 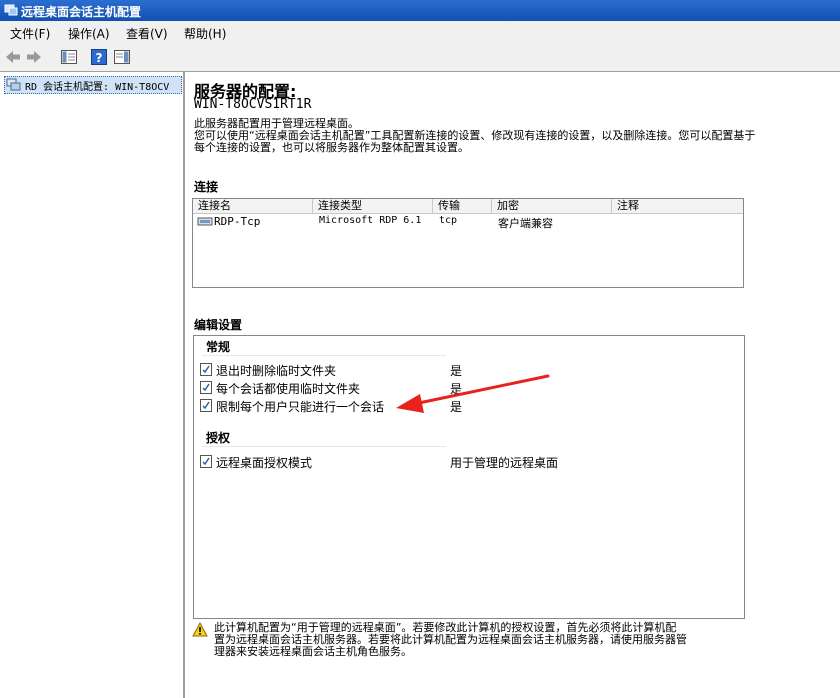 What do you see at coordinates (205, 33) in the screenshot?
I see `menu-help: 帮助(H)` at bounding box center [205, 33].